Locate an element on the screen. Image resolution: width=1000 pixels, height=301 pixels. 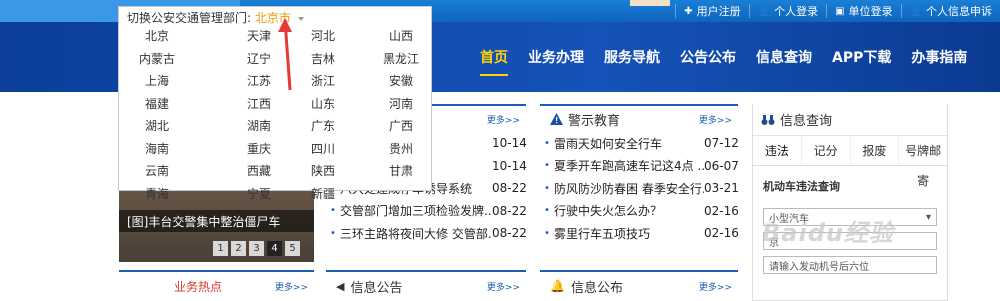
region-option: 河北 is located at coordinates (323, 35).